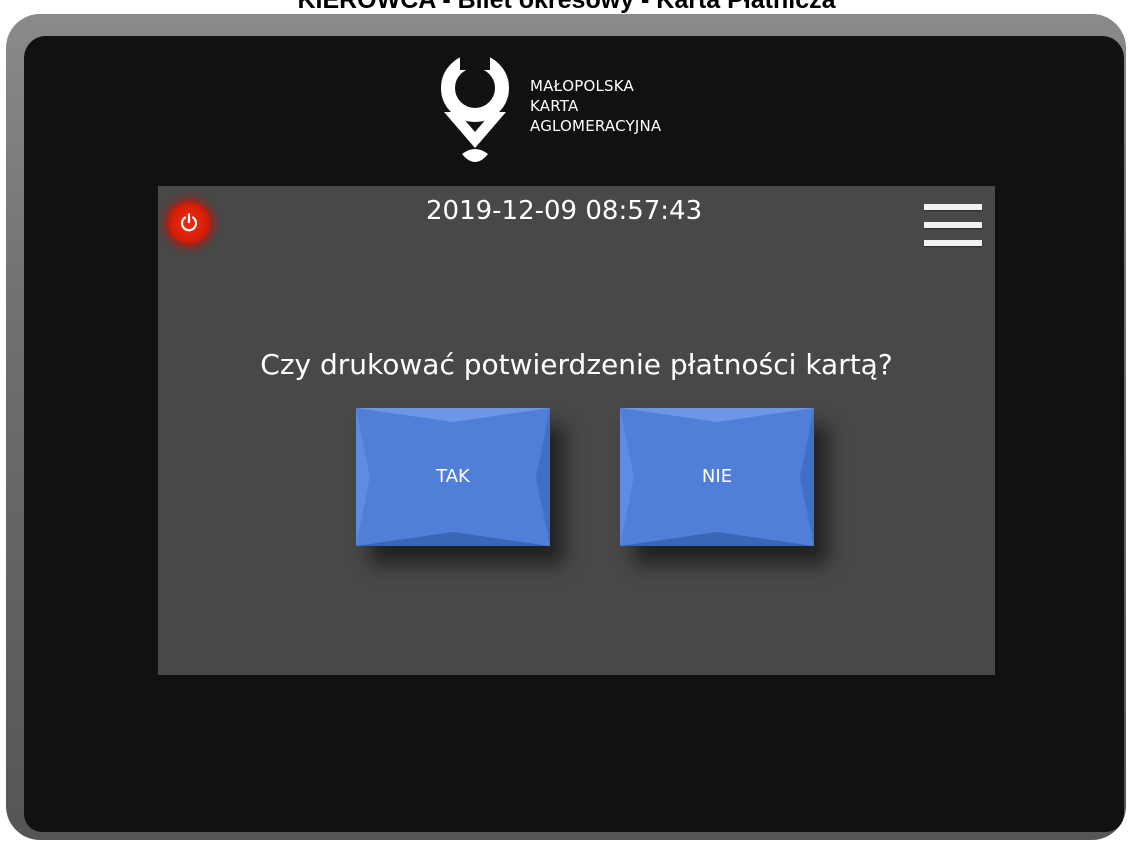 The image size is (1133, 844). I want to click on no-button: NIE, so click(717, 477).